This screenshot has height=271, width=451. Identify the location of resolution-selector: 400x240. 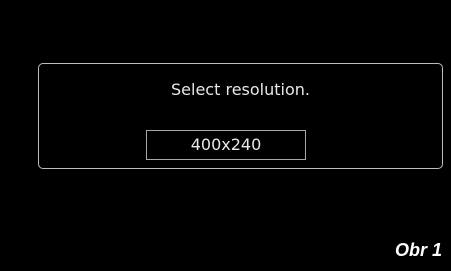
(226, 145).